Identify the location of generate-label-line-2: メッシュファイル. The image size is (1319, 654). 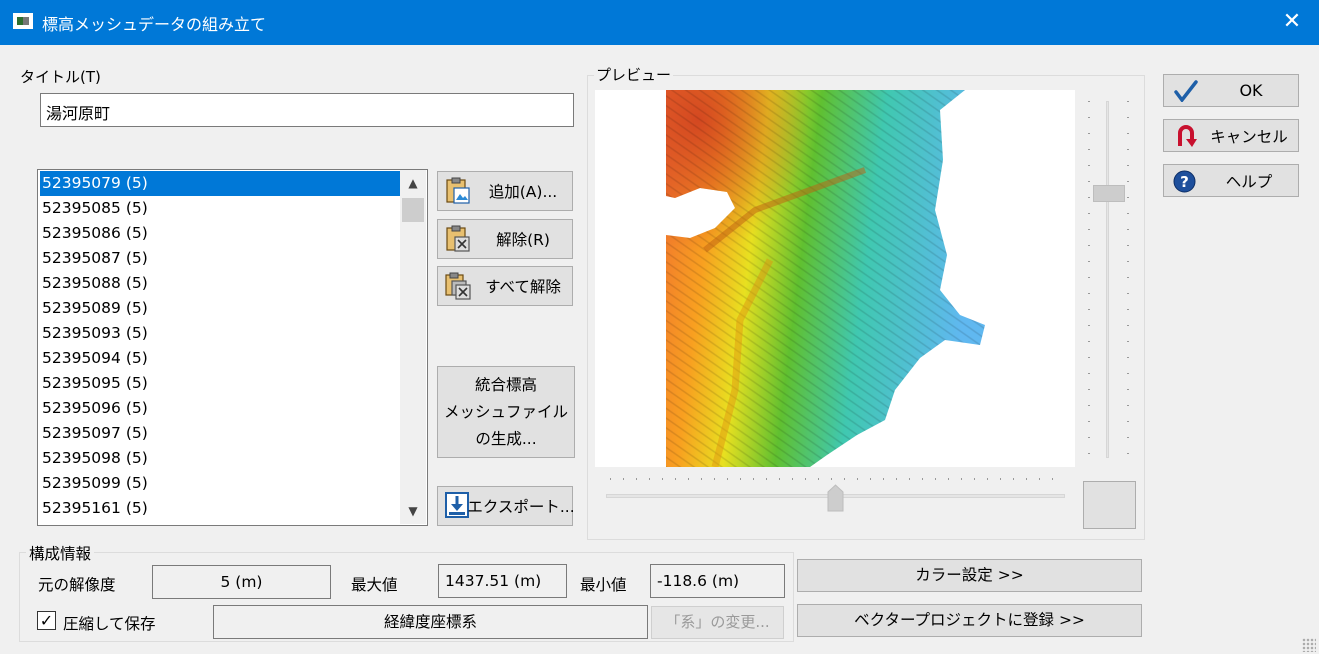
(505, 412).